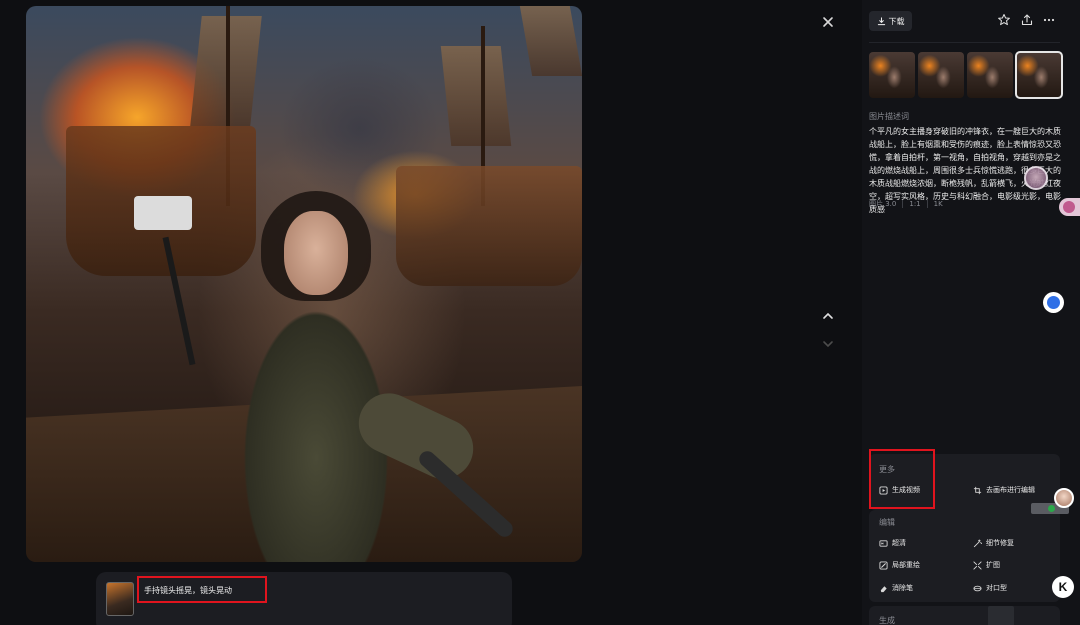 Image resolution: width=1080 pixels, height=625 pixels. Describe the element at coordinates (1053, 302) in the screenshot. I see `assistant-icon` at that location.